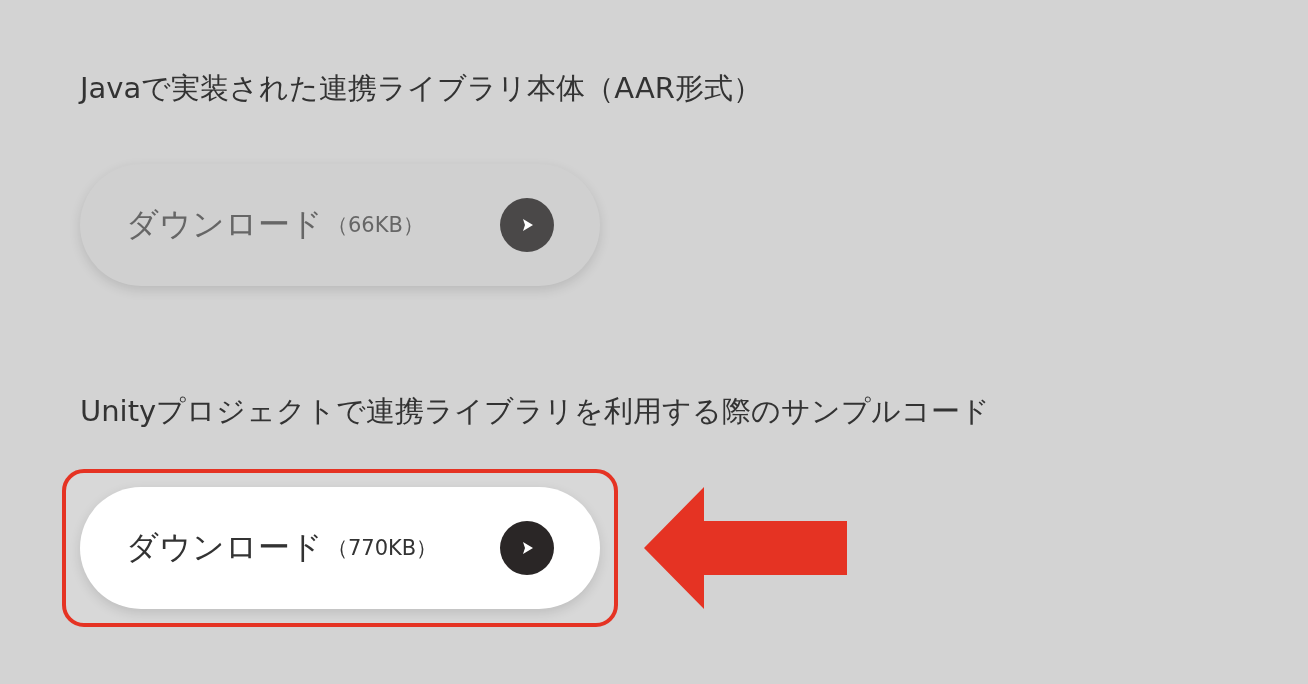  I want to click on arrow-icon, so click(745, 548).